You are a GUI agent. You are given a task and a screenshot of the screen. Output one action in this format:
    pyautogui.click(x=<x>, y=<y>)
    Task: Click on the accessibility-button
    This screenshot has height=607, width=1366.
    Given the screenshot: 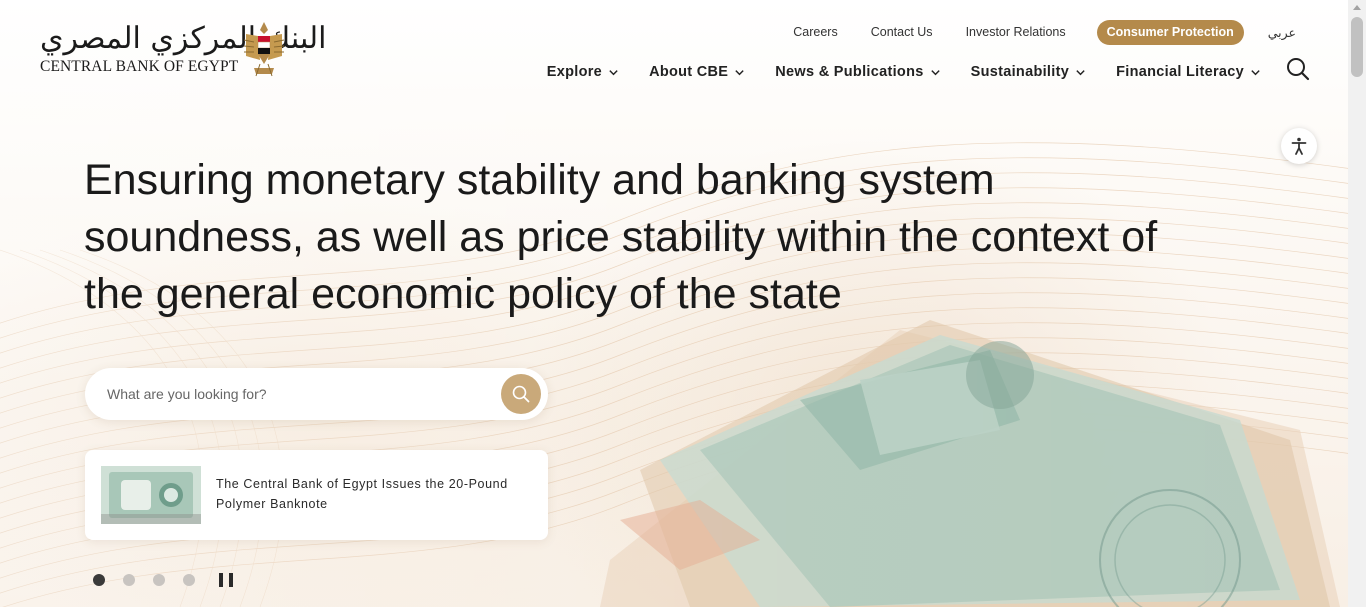 What is the action you would take?
    pyautogui.click(x=1299, y=146)
    